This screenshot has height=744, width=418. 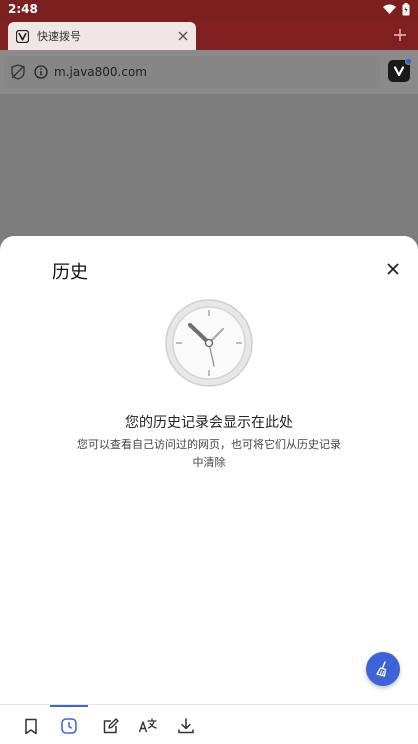 I want to click on notification-dot, so click(x=408, y=61).